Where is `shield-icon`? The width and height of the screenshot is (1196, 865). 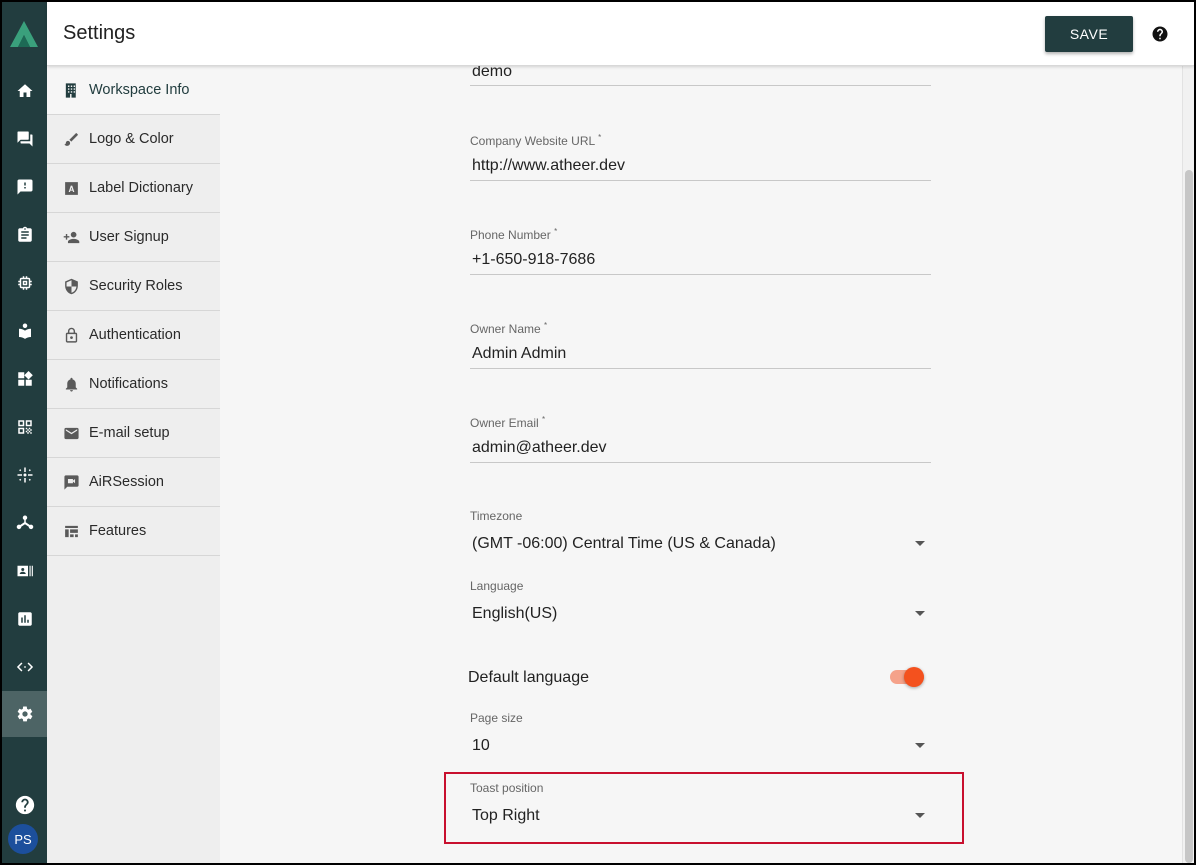
shield-icon is located at coordinates (71, 286).